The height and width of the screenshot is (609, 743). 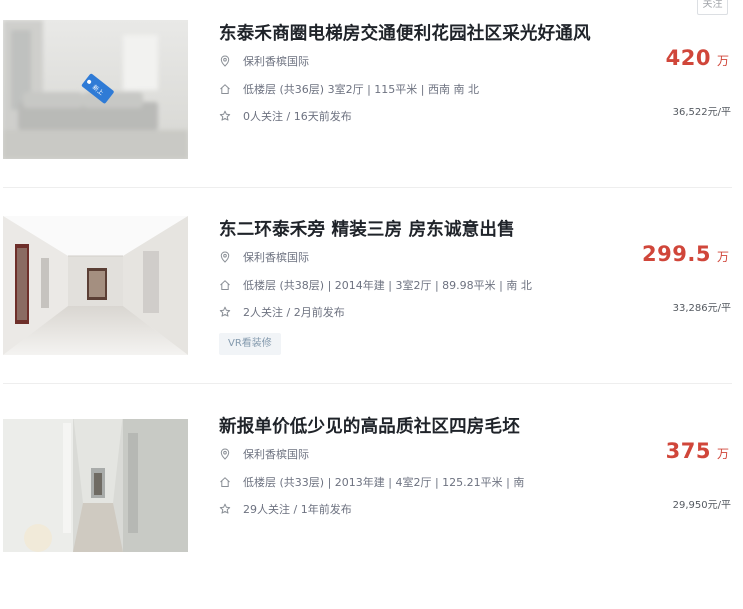 What do you see at coordinates (676, 254) in the screenshot?
I see `price-value: 299.5` at bounding box center [676, 254].